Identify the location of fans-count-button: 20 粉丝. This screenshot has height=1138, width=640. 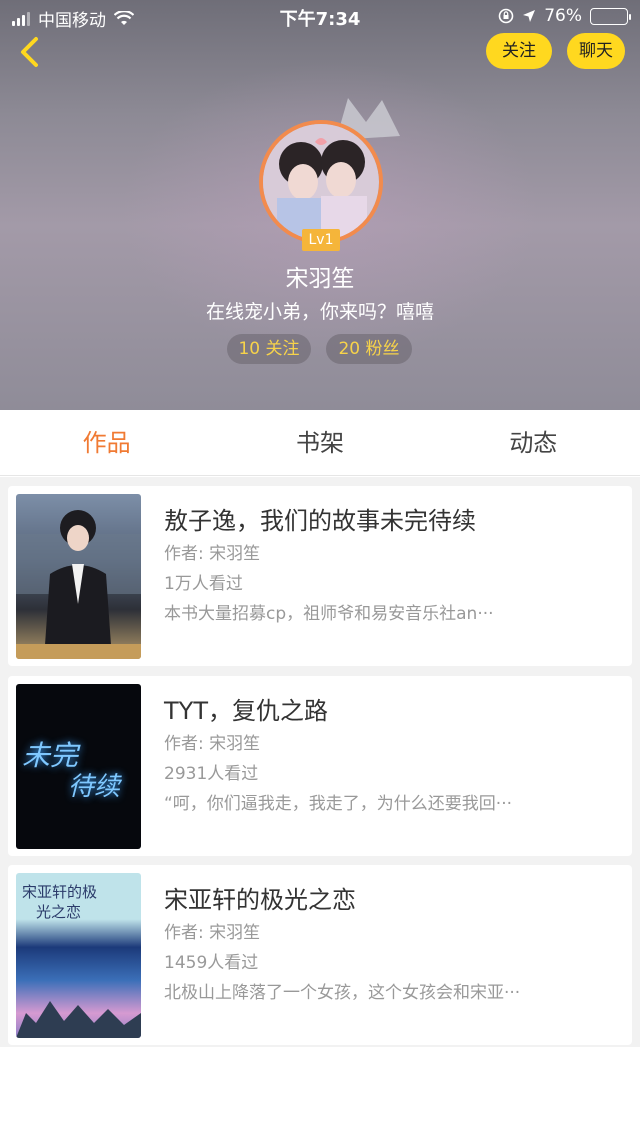
(369, 349).